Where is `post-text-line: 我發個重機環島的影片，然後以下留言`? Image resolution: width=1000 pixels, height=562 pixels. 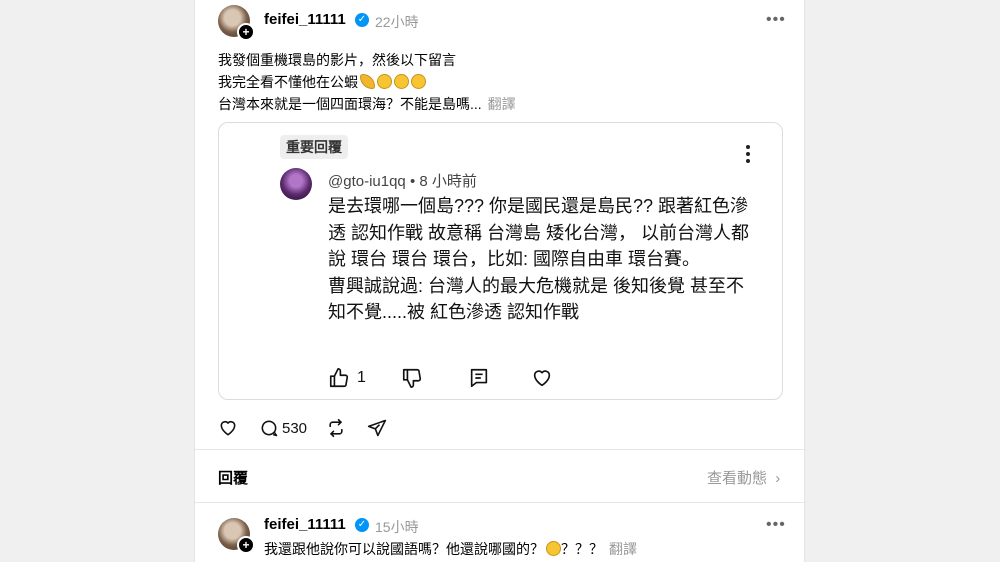
post-text-line: 我發個重機環島的影片，然後以下留言 is located at coordinates (337, 60).